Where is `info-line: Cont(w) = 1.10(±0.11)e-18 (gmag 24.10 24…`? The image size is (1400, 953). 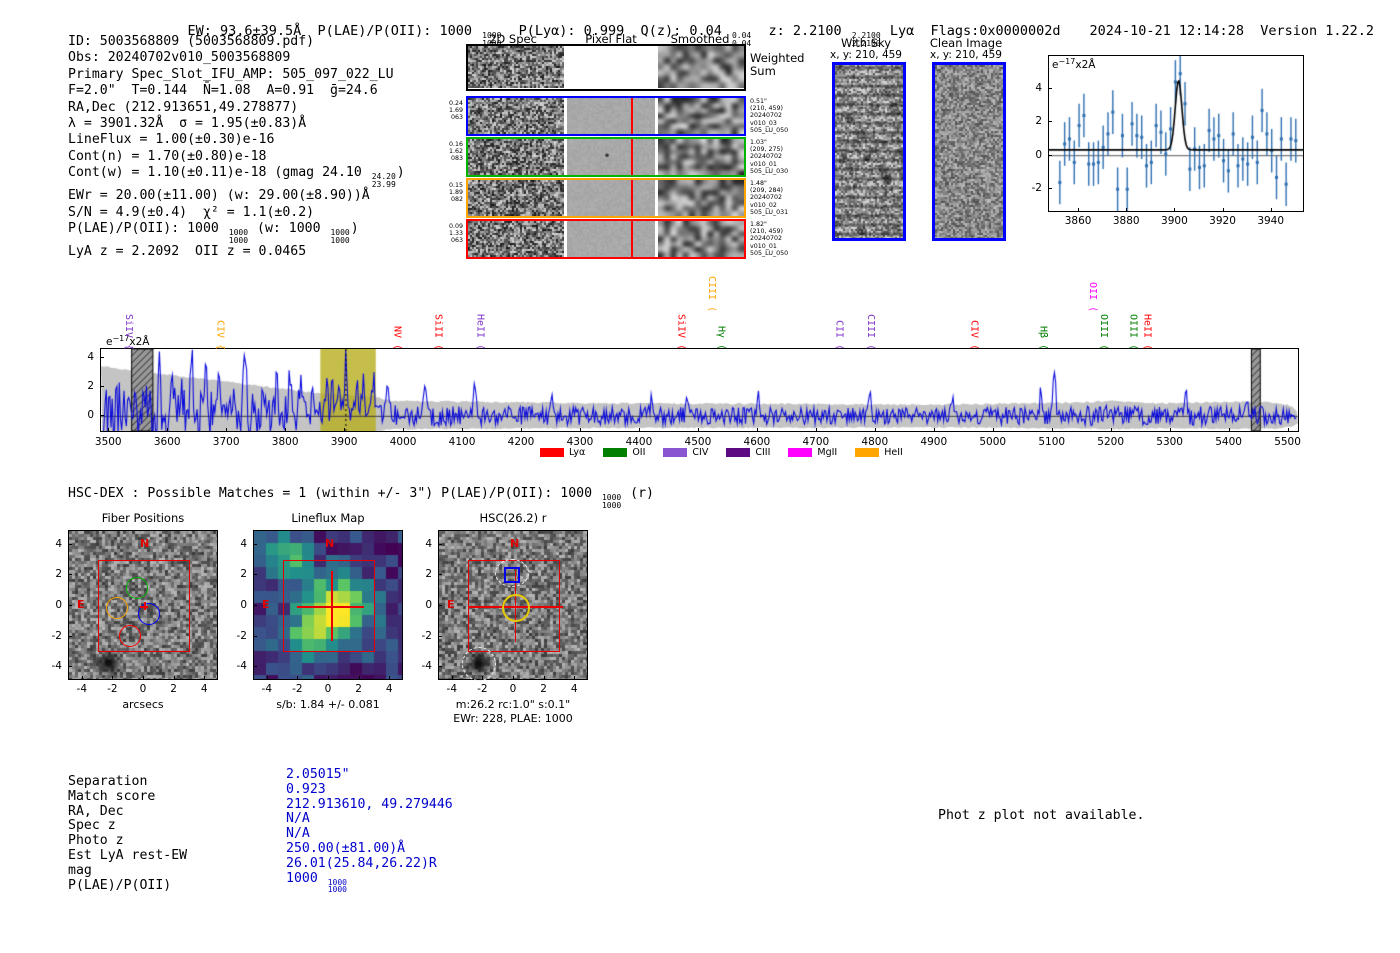 info-line: Cont(w) = 1.10(±0.11)e-18 (gmag 24.10 24… is located at coordinates (236, 177).